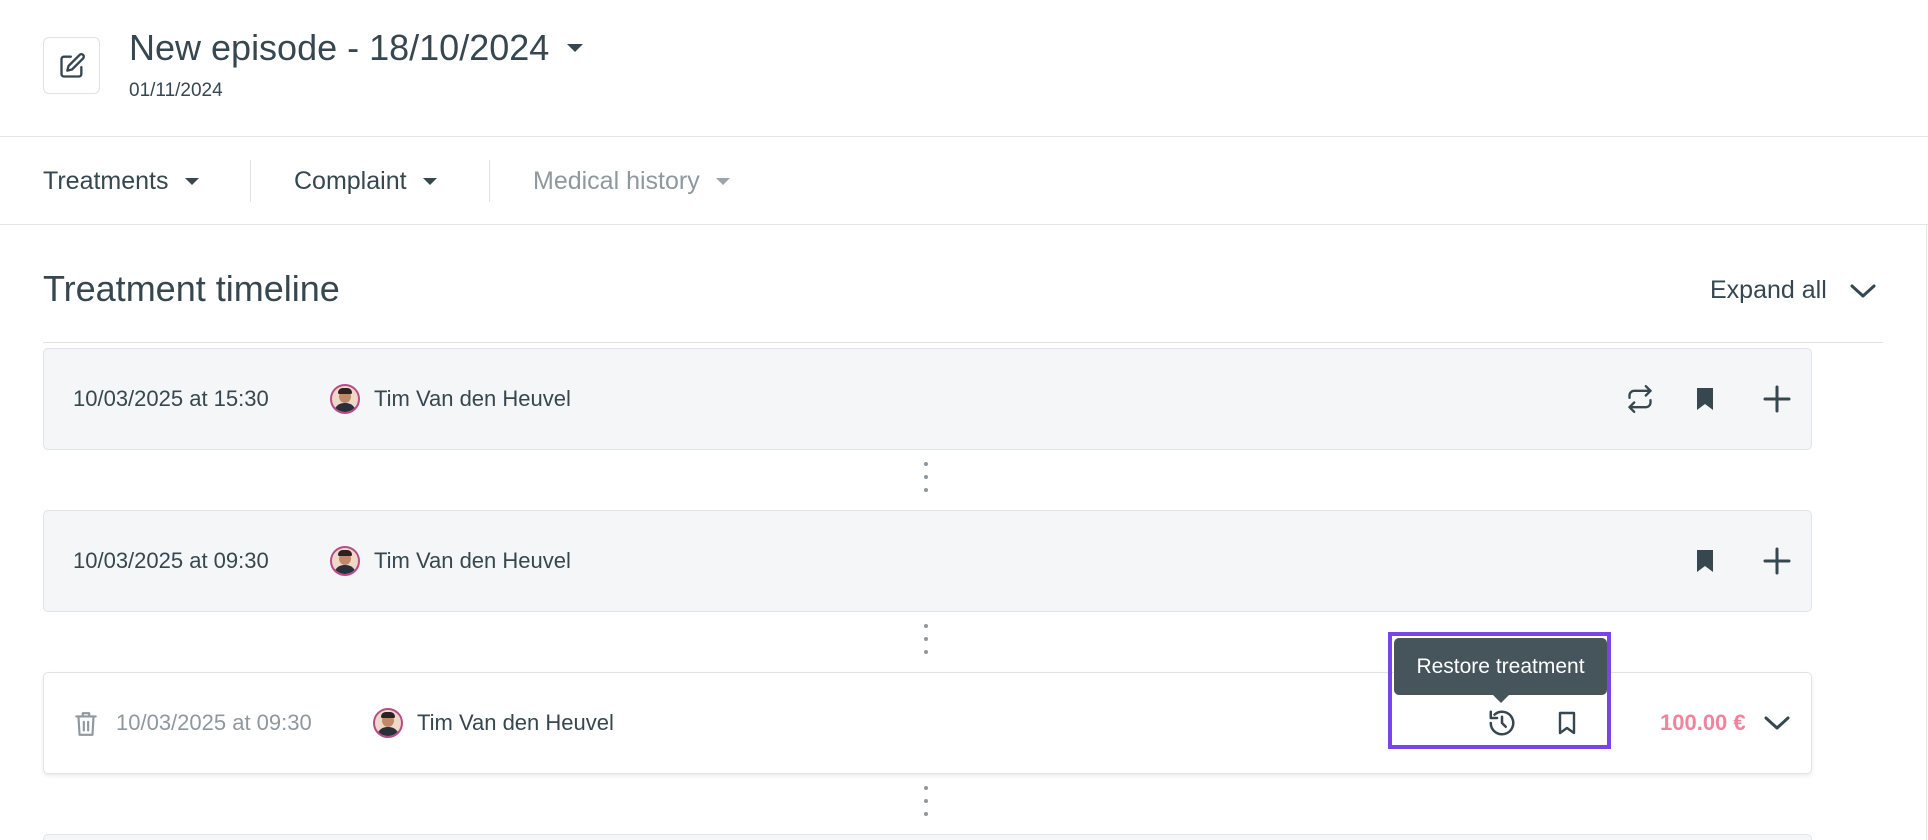 The image size is (1928, 840). I want to click on tab-treatments: Treatments, so click(121, 181).